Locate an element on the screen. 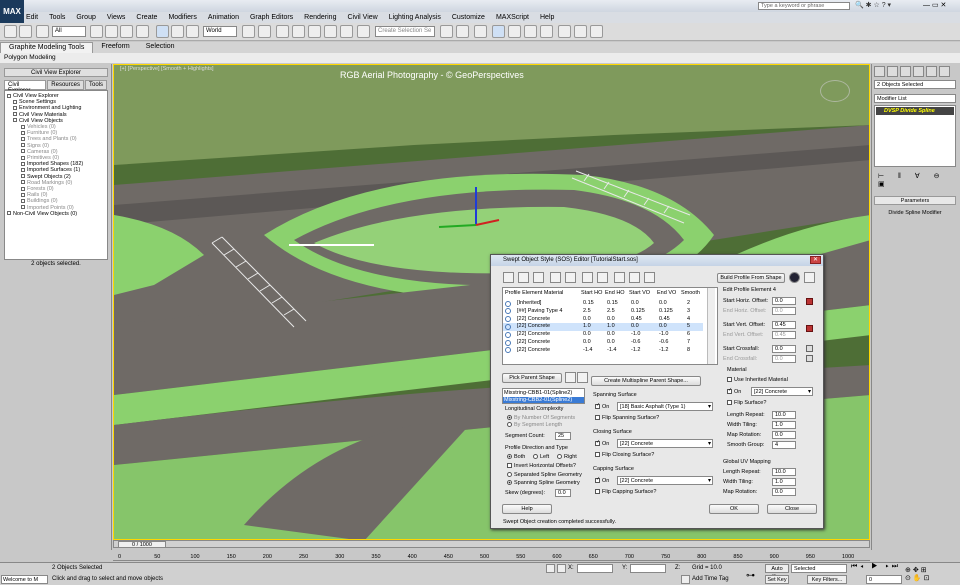 The height and width of the screenshot is (585, 960). percent-snap-icon is located at coordinates (330, 31).